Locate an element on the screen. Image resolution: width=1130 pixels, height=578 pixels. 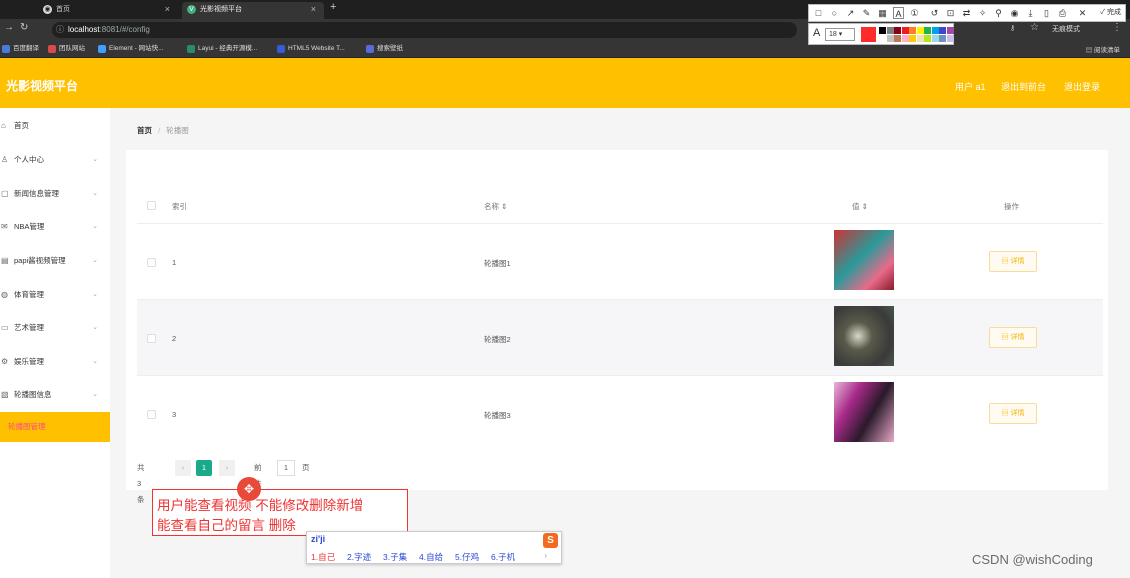
column-header-value: 值 ⇕ is located at coordinates (860, 206).